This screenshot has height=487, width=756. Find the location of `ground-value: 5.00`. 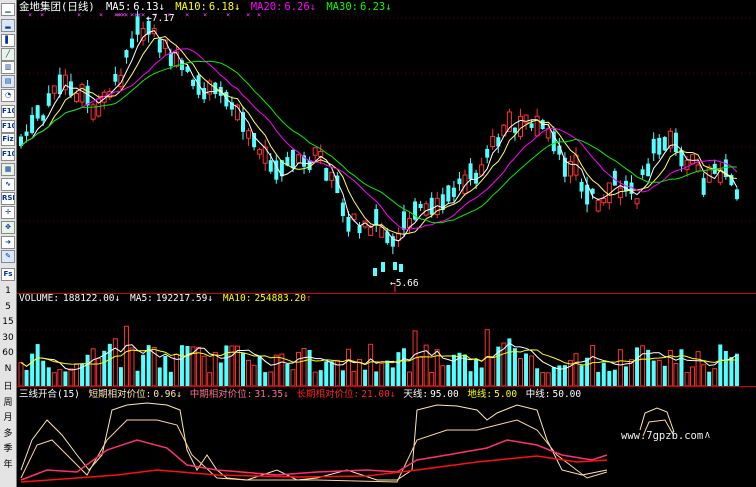

ground-value: 5.00 is located at coordinates (505, 394).